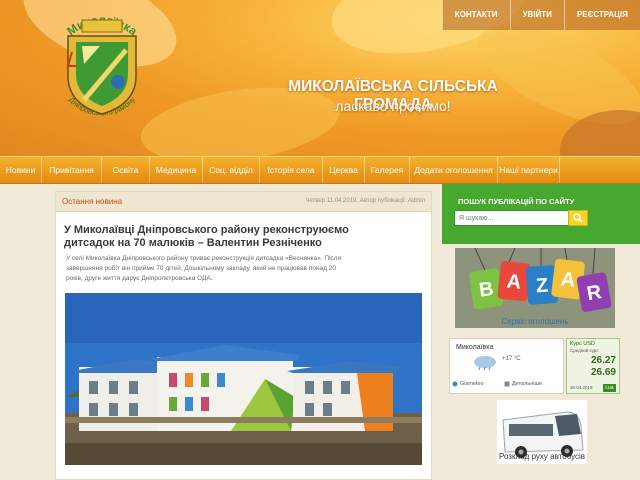  Describe the element at coordinates (176, 170) in the screenshot. I see `nav-item-medicine: Медицина` at that location.